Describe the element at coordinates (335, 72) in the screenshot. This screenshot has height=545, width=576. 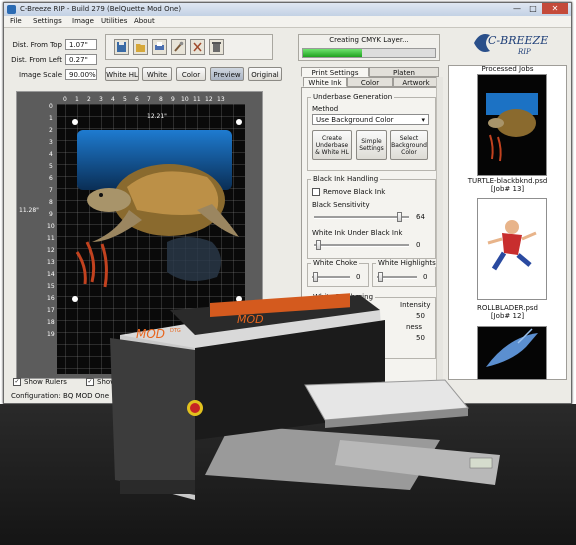
I see `tab-print-settings: Print Settings` at that location.